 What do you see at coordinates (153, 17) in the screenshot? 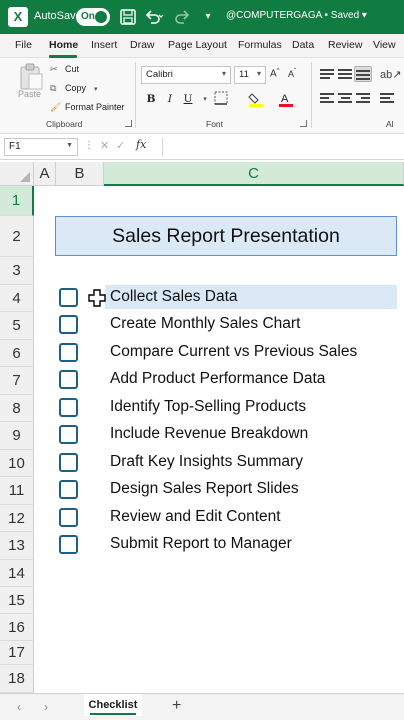
I see `undo-icon` at bounding box center [153, 17].